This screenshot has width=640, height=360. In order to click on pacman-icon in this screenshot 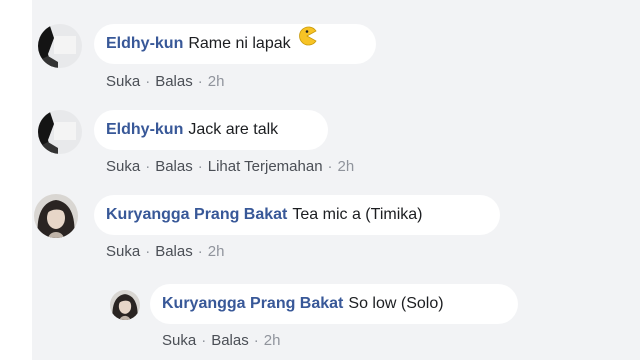, I will do `click(307, 42)`.